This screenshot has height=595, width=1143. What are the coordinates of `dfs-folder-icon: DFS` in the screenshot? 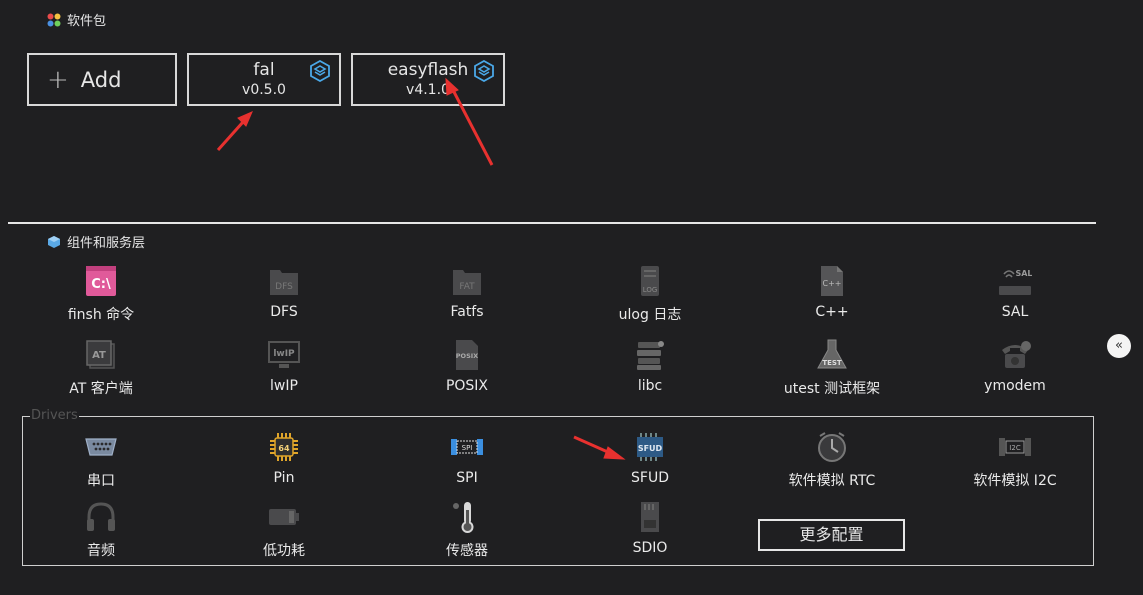 It's located at (284, 282).